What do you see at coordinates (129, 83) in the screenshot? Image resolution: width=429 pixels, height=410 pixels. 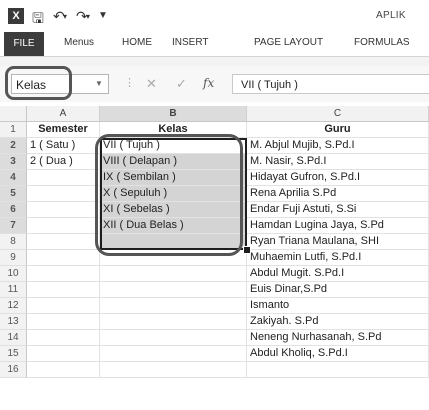 I see `formula-bar-grip-icon: ⋮` at bounding box center [129, 83].